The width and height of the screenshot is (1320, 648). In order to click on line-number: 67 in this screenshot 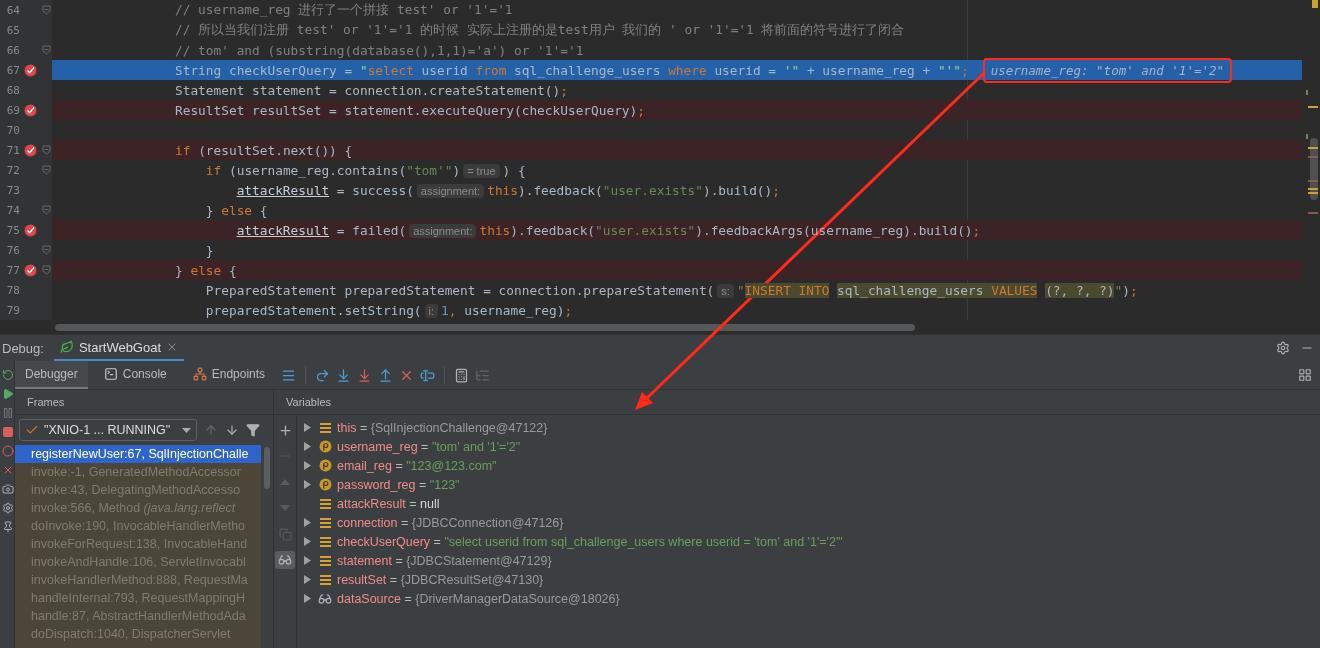, I will do `click(12, 70)`.